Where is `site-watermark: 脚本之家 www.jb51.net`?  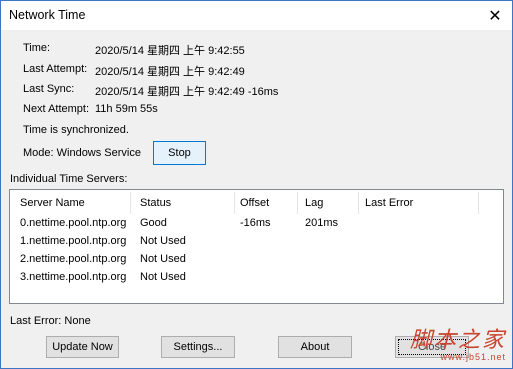
site-watermark: 脚本之家 www.jb51.net is located at coordinates (458, 342).